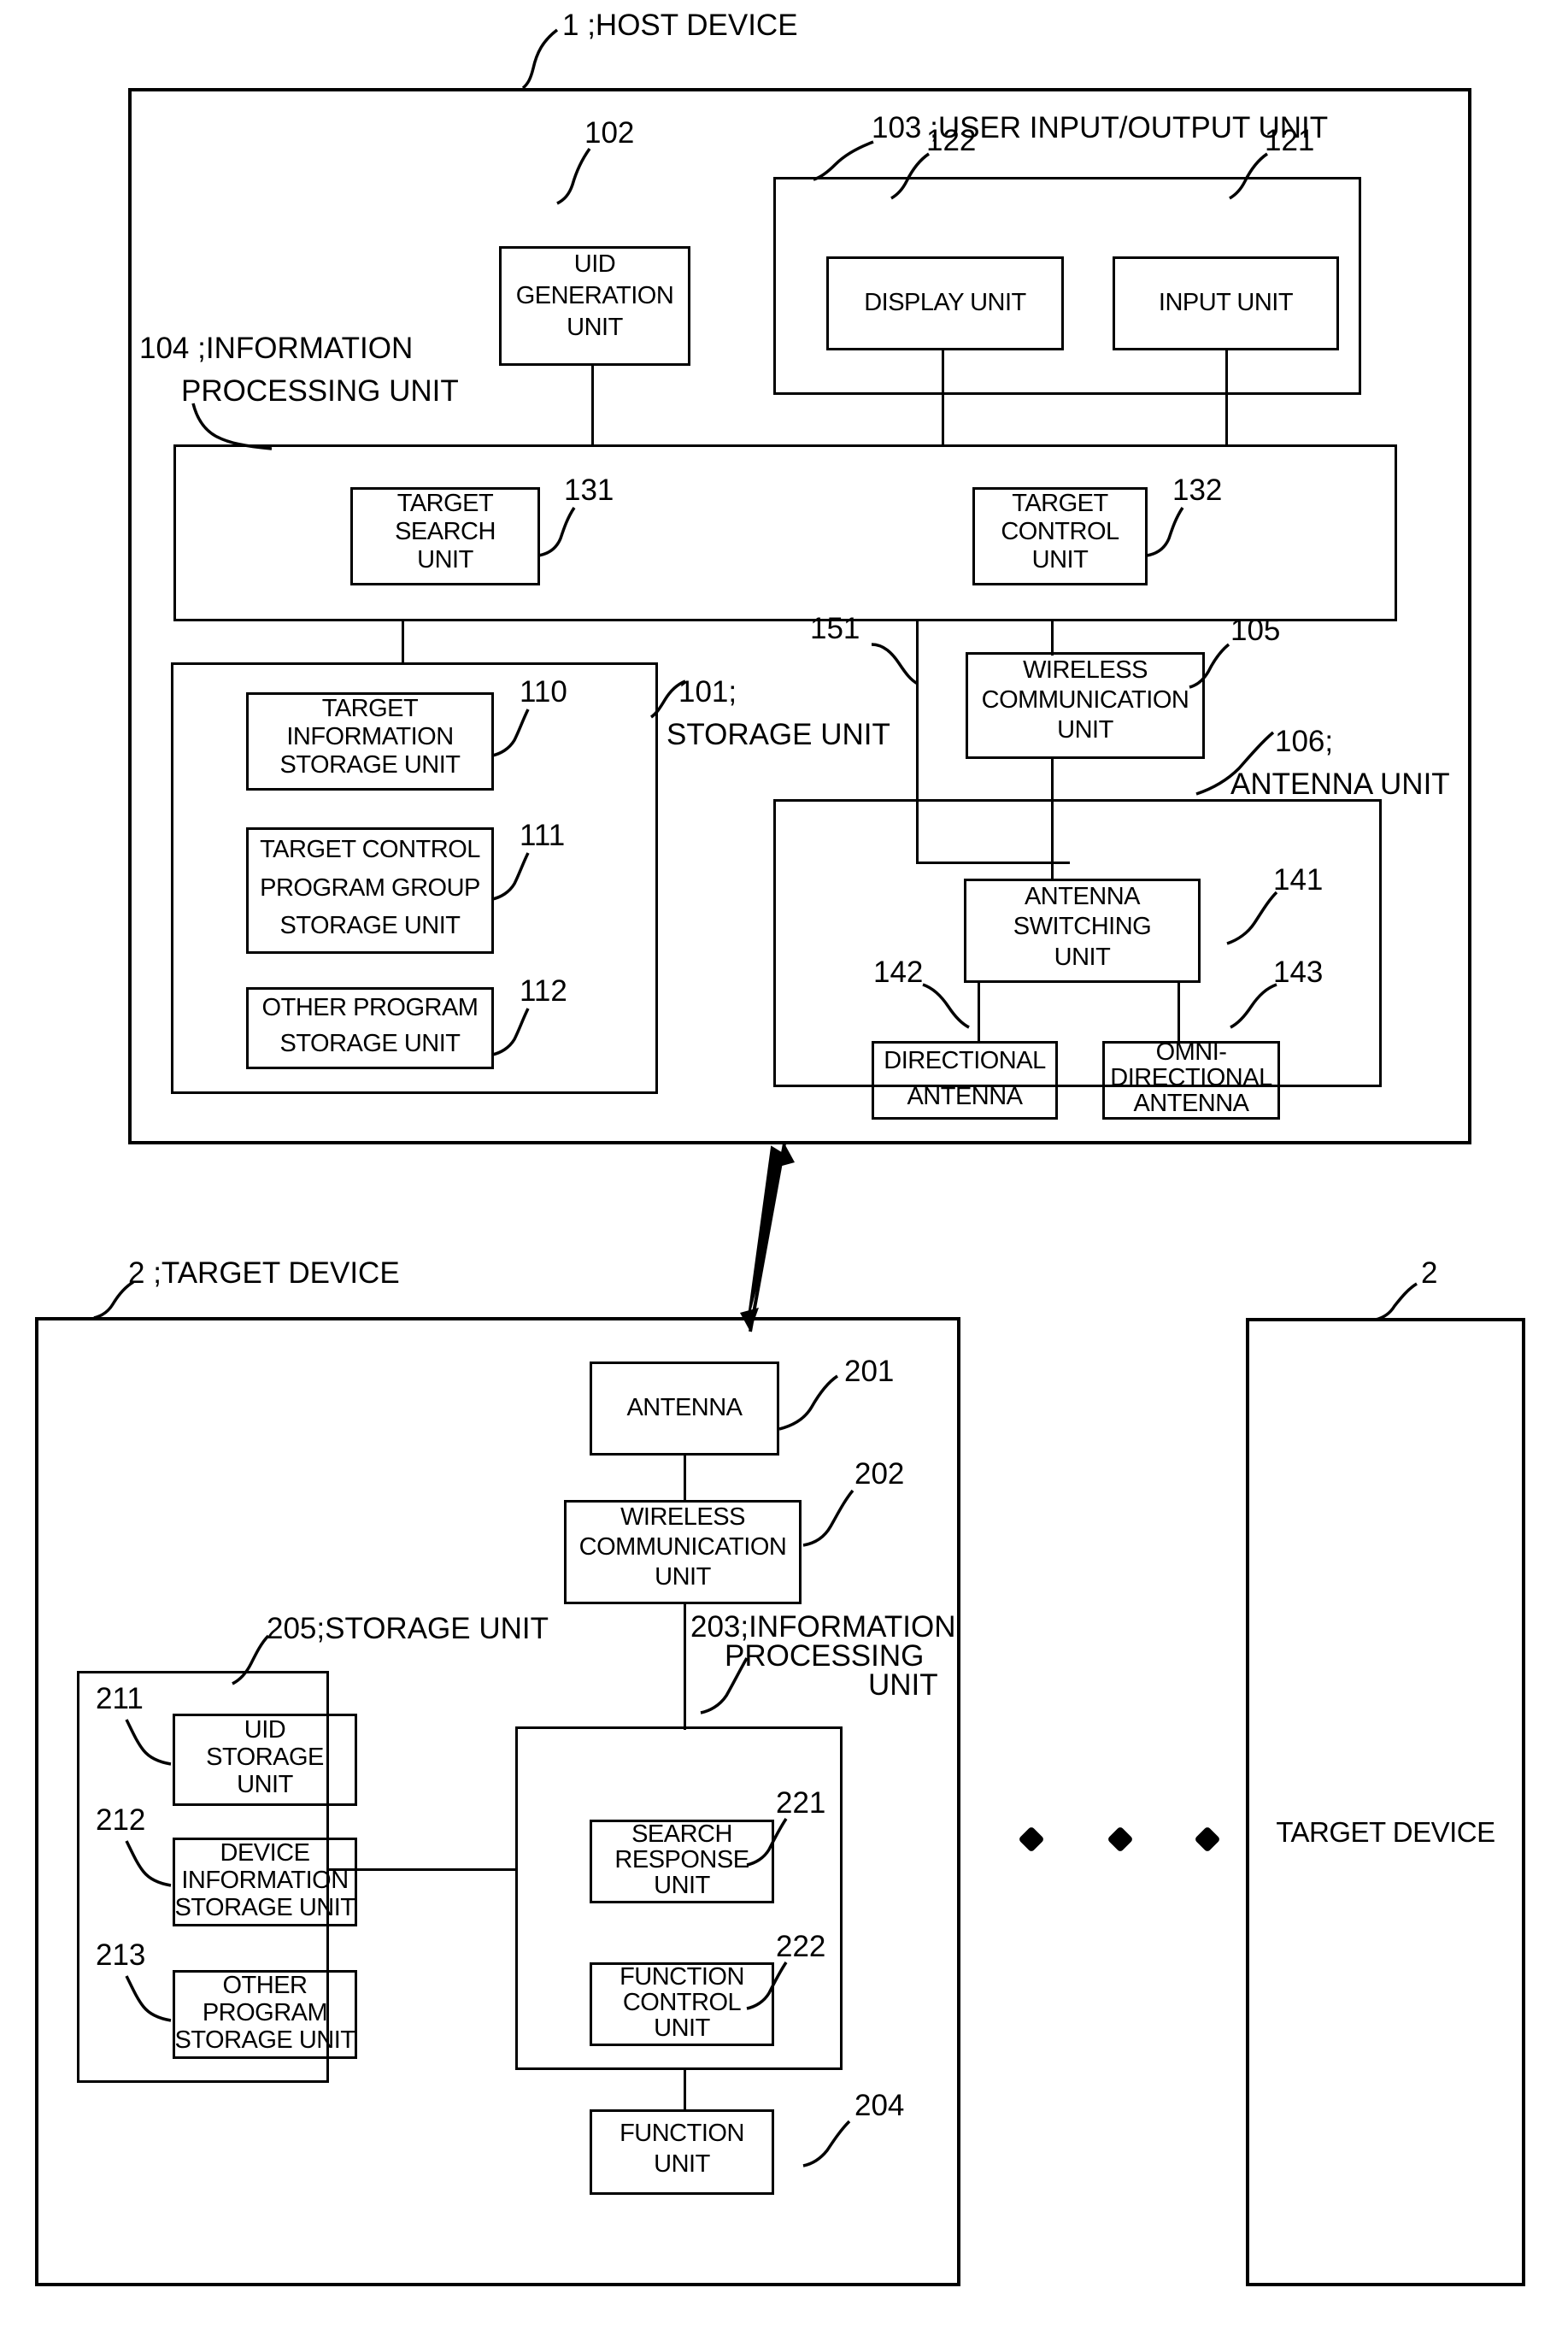 The width and height of the screenshot is (1568, 2329). Describe the element at coordinates (951, 140) in the screenshot. I see `display-unit-ref: 122` at that location.